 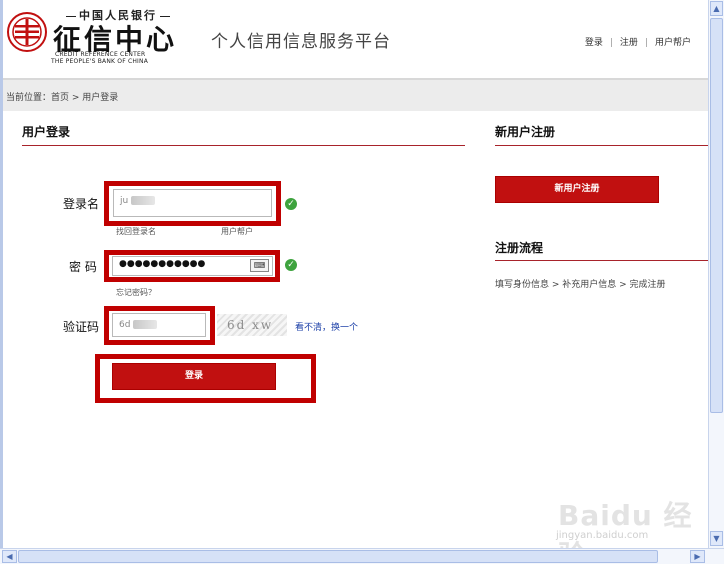 I want to click on logo-english-line2: THE PEOPLE'S BANK OF CHINA, so click(x=100, y=61).